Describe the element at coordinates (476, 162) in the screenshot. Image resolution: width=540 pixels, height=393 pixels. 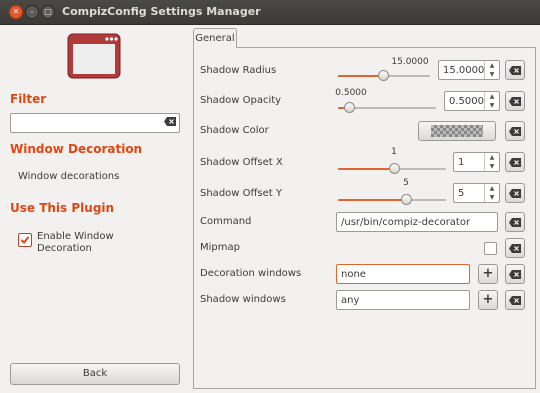
I see `shadow-offset-x-spinner: 1 ▲ ▼` at that location.